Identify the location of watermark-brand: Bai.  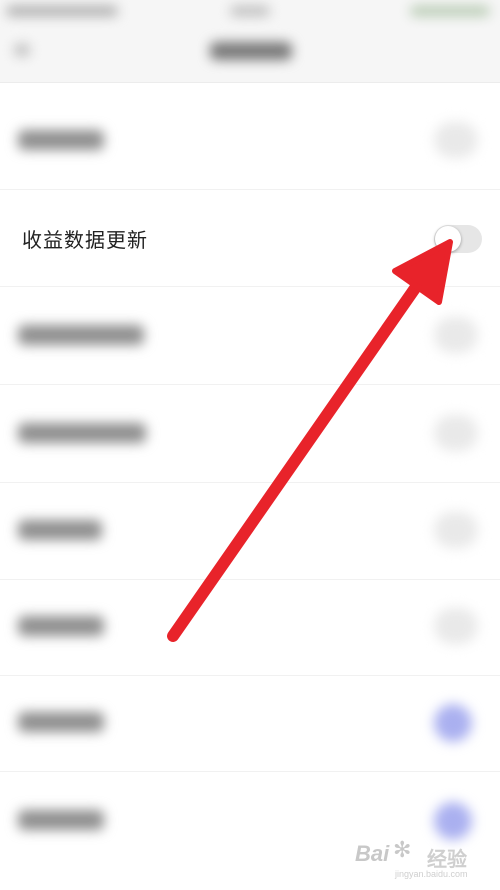
(372, 853).